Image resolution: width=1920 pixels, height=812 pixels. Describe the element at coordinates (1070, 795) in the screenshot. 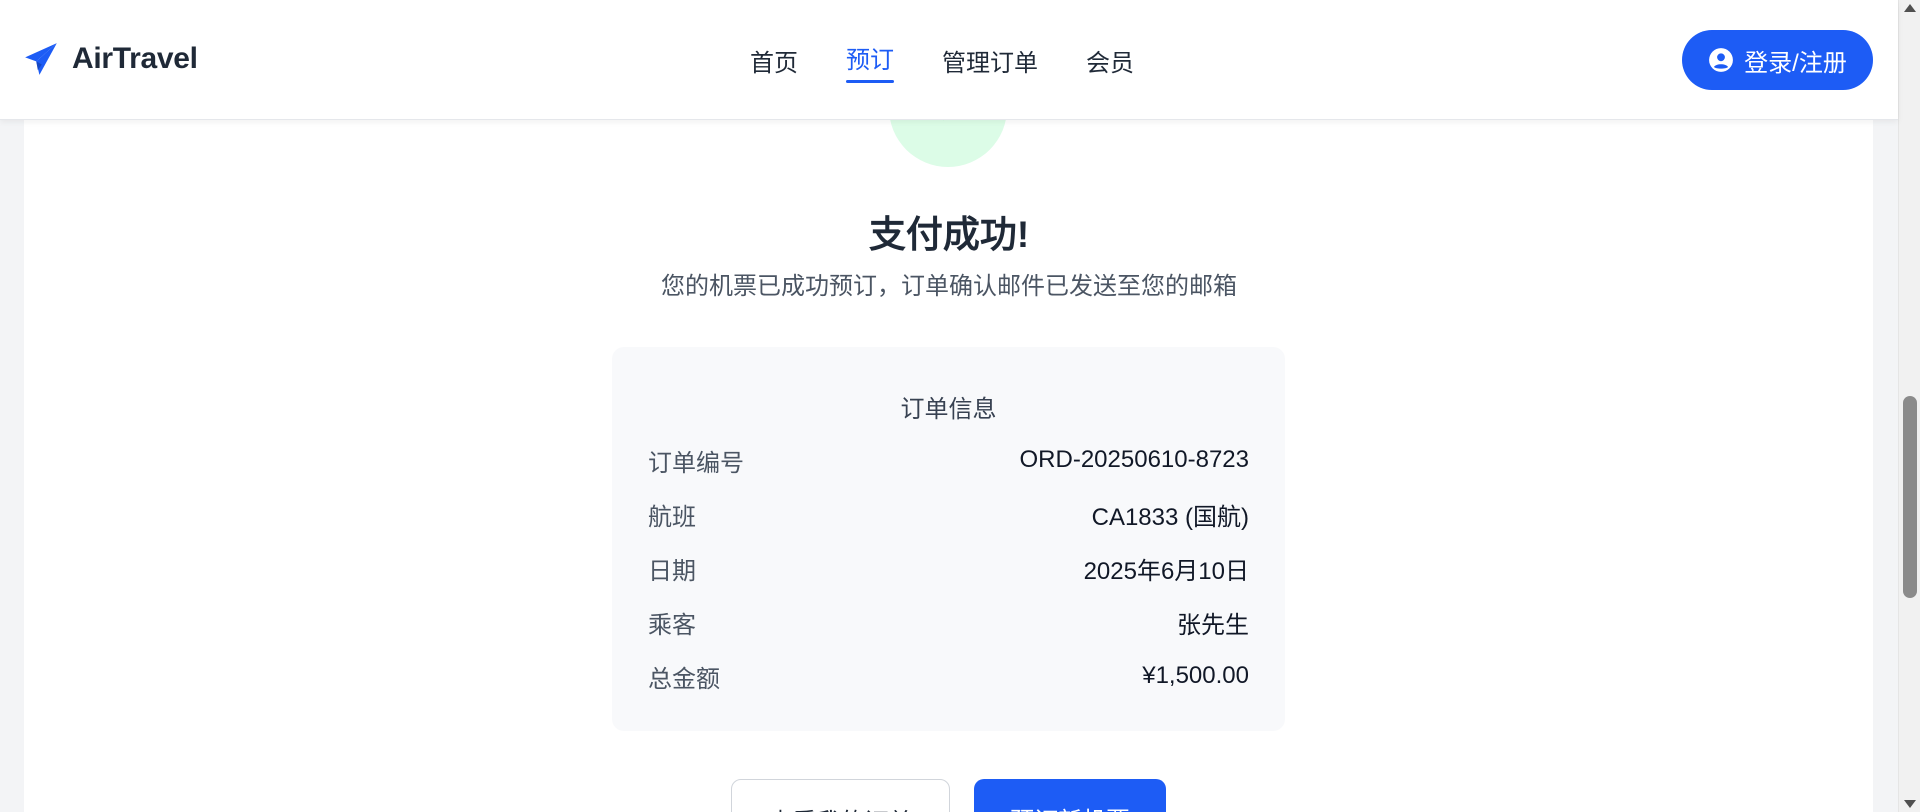

I see `book-new-ticket-button: 预订新机票` at that location.